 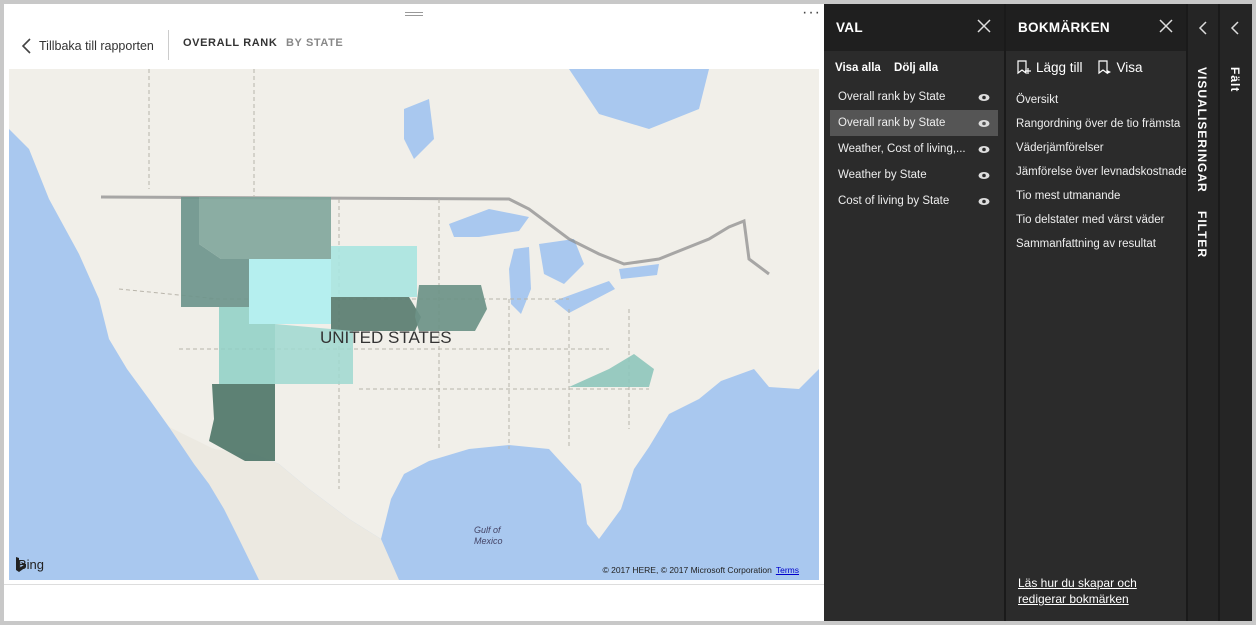 I want to click on bookmark-item: Översikt, so click(x=1101, y=100).